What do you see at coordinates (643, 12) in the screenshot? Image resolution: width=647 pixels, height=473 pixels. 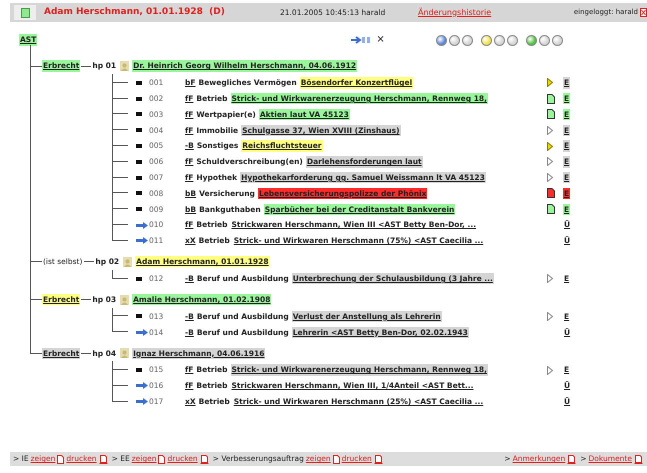 I see `close-icon` at bounding box center [643, 12].